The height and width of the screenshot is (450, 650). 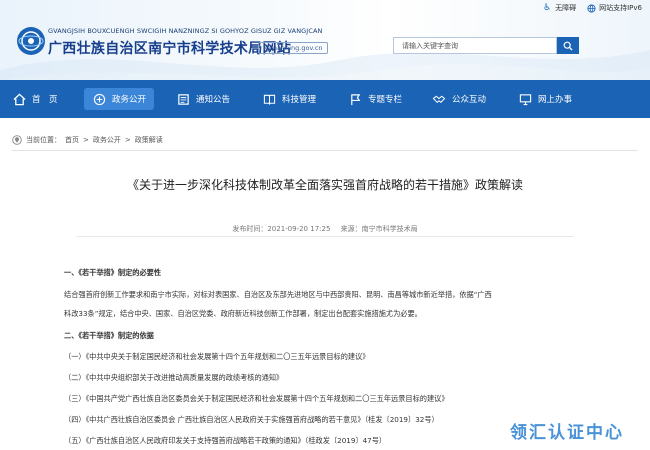 I want to click on section-heading-1: 一、《若干举措》制定的必要性, so click(x=113, y=272).